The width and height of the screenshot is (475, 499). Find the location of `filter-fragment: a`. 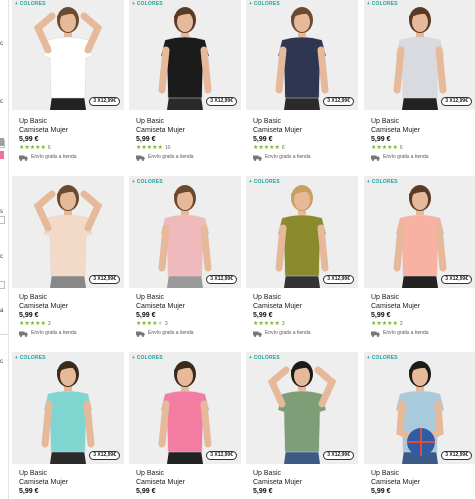

filter-fragment: a is located at coordinates (1, 311).